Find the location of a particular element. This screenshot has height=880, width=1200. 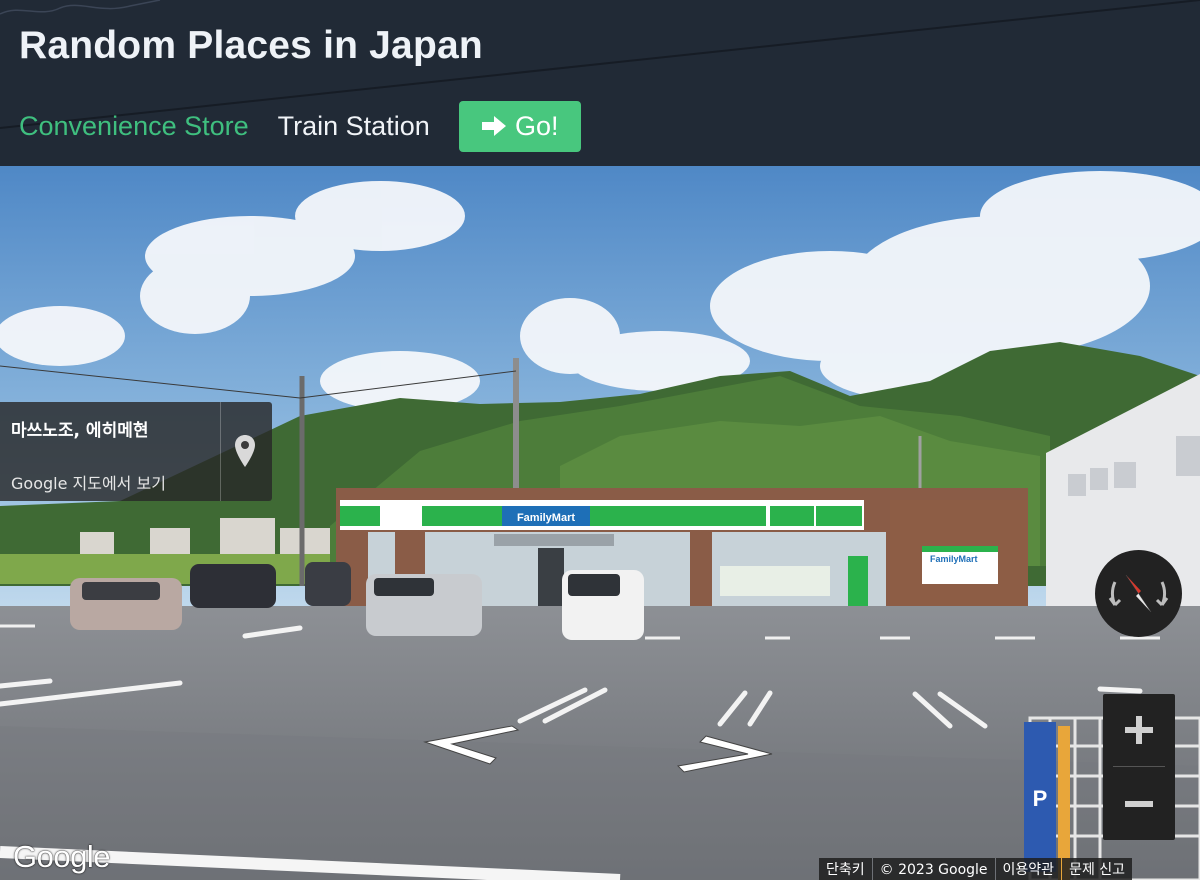

nav-convenience-store: Convenience Store is located at coordinates (134, 126).